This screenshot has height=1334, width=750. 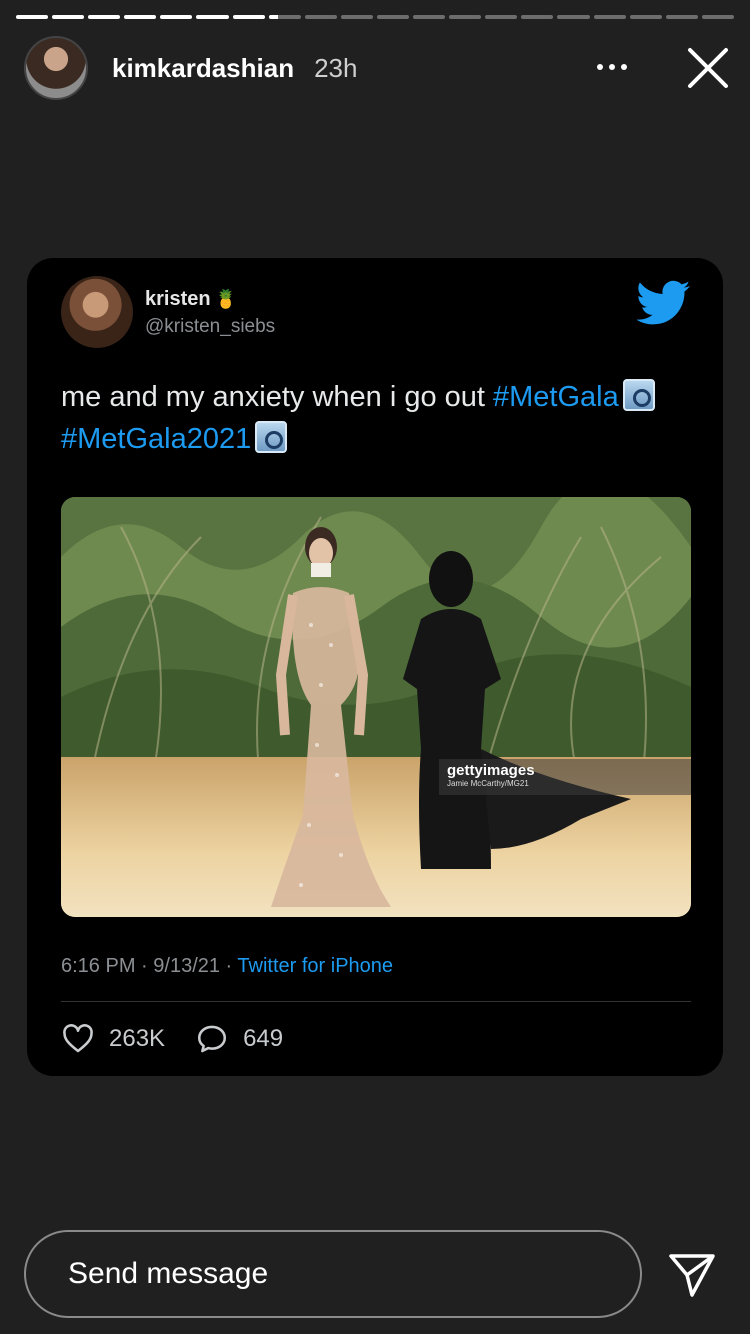 What do you see at coordinates (692, 1275) in the screenshot?
I see `send-icon` at bounding box center [692, 1275].